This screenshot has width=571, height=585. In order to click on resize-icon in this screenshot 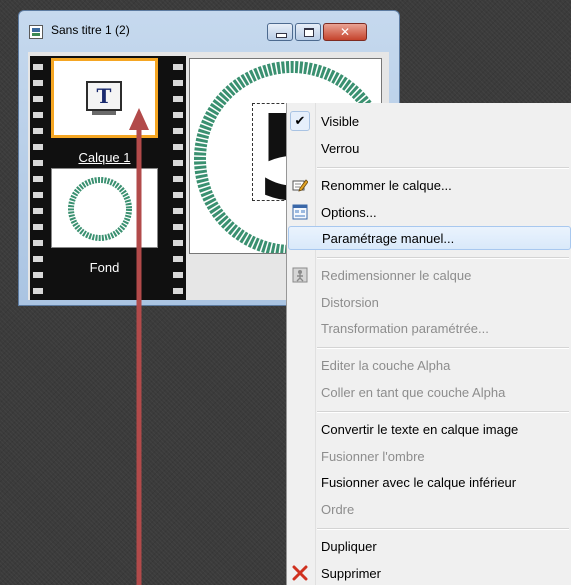, I will do `click(300, 275)`.